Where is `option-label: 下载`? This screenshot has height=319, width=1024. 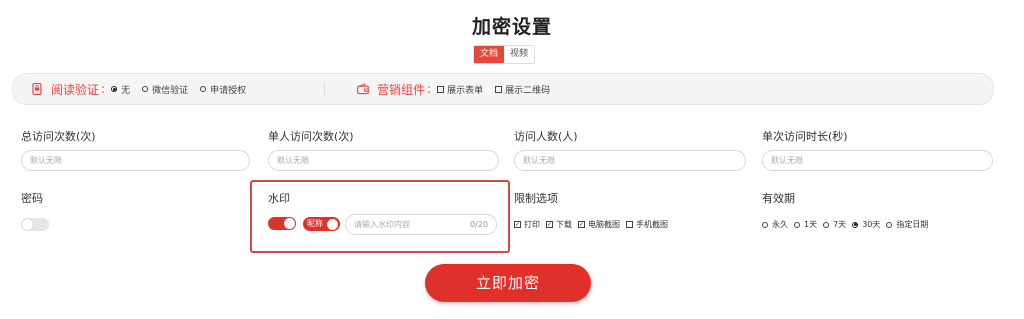
option-label: 下载 is located at coordinates (564, 224).